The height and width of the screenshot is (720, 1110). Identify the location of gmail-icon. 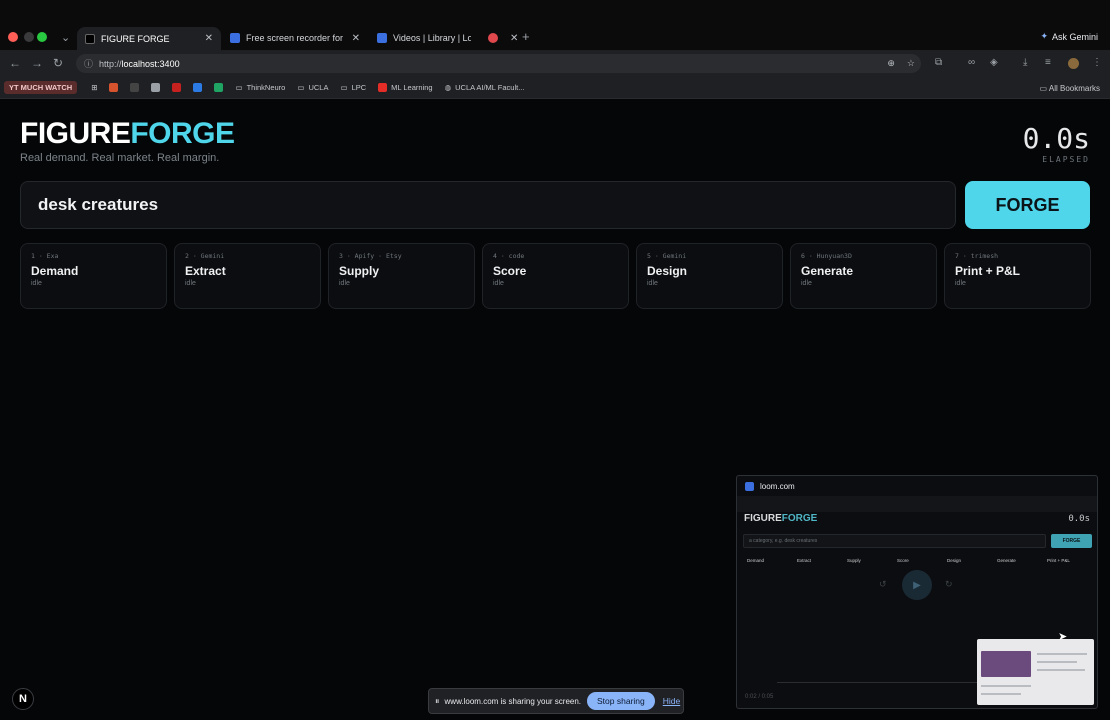
(177, 87).